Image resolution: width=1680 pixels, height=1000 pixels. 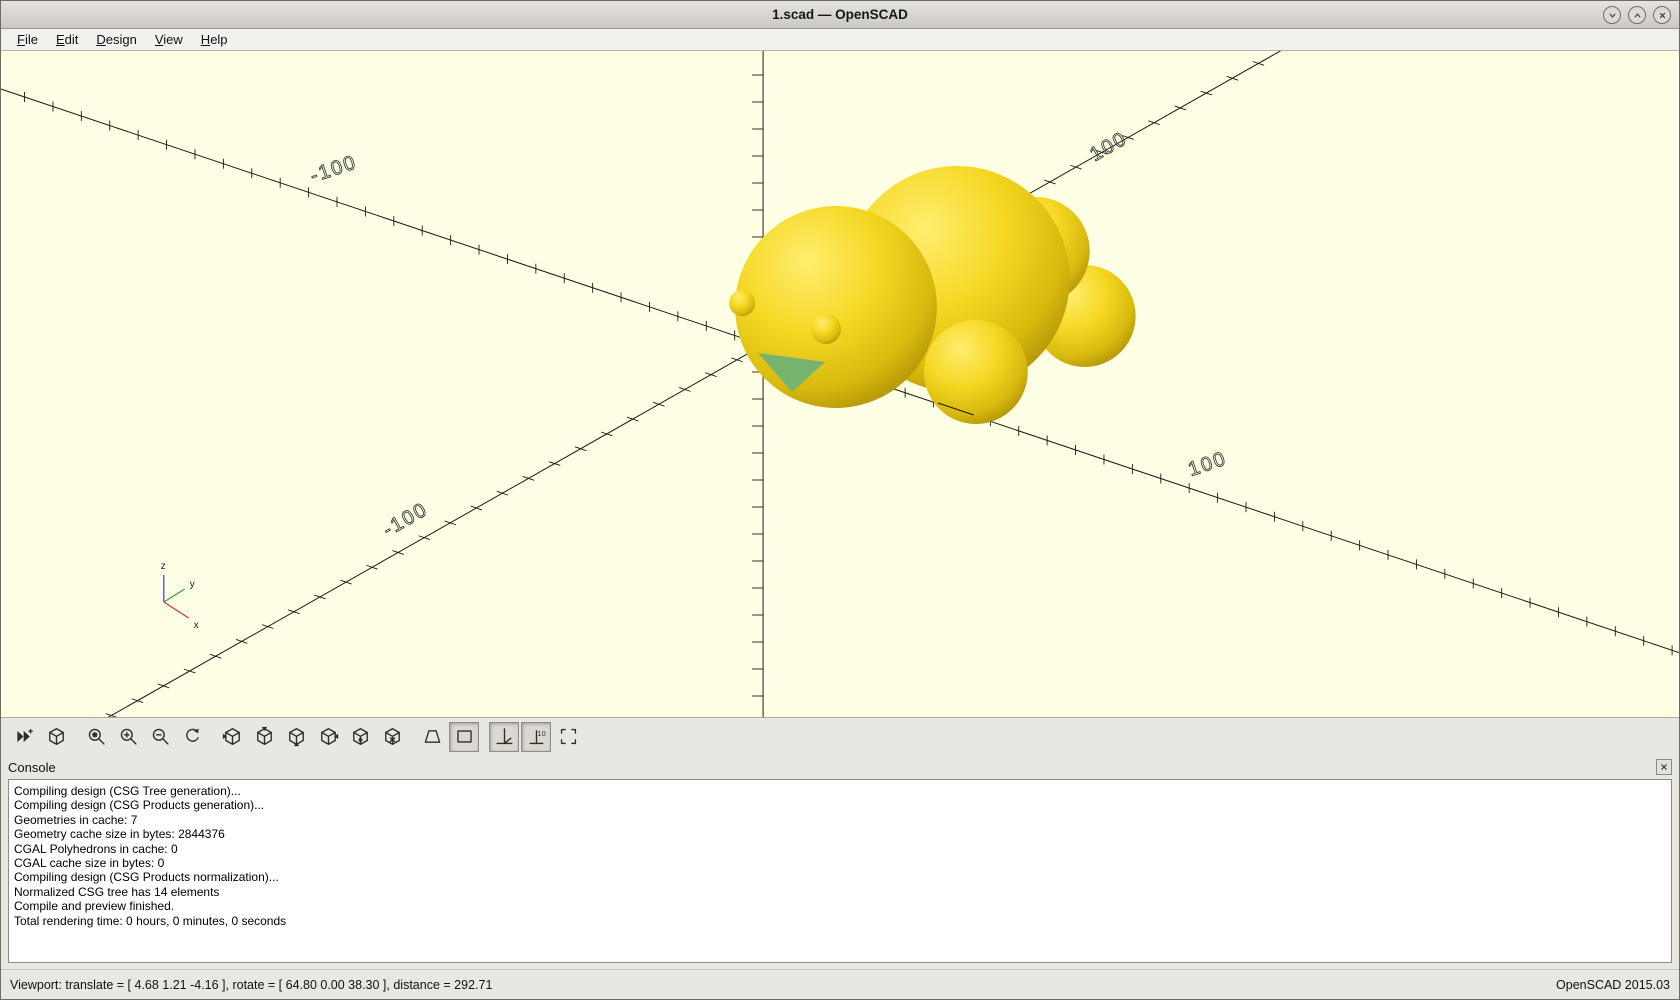 I want to click on render-button, so click(x=56, y=737).